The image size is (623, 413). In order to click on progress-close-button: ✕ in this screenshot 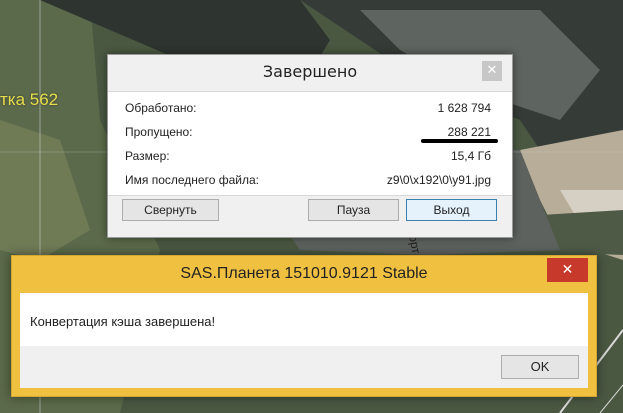, I will do `click(492, 71)`.